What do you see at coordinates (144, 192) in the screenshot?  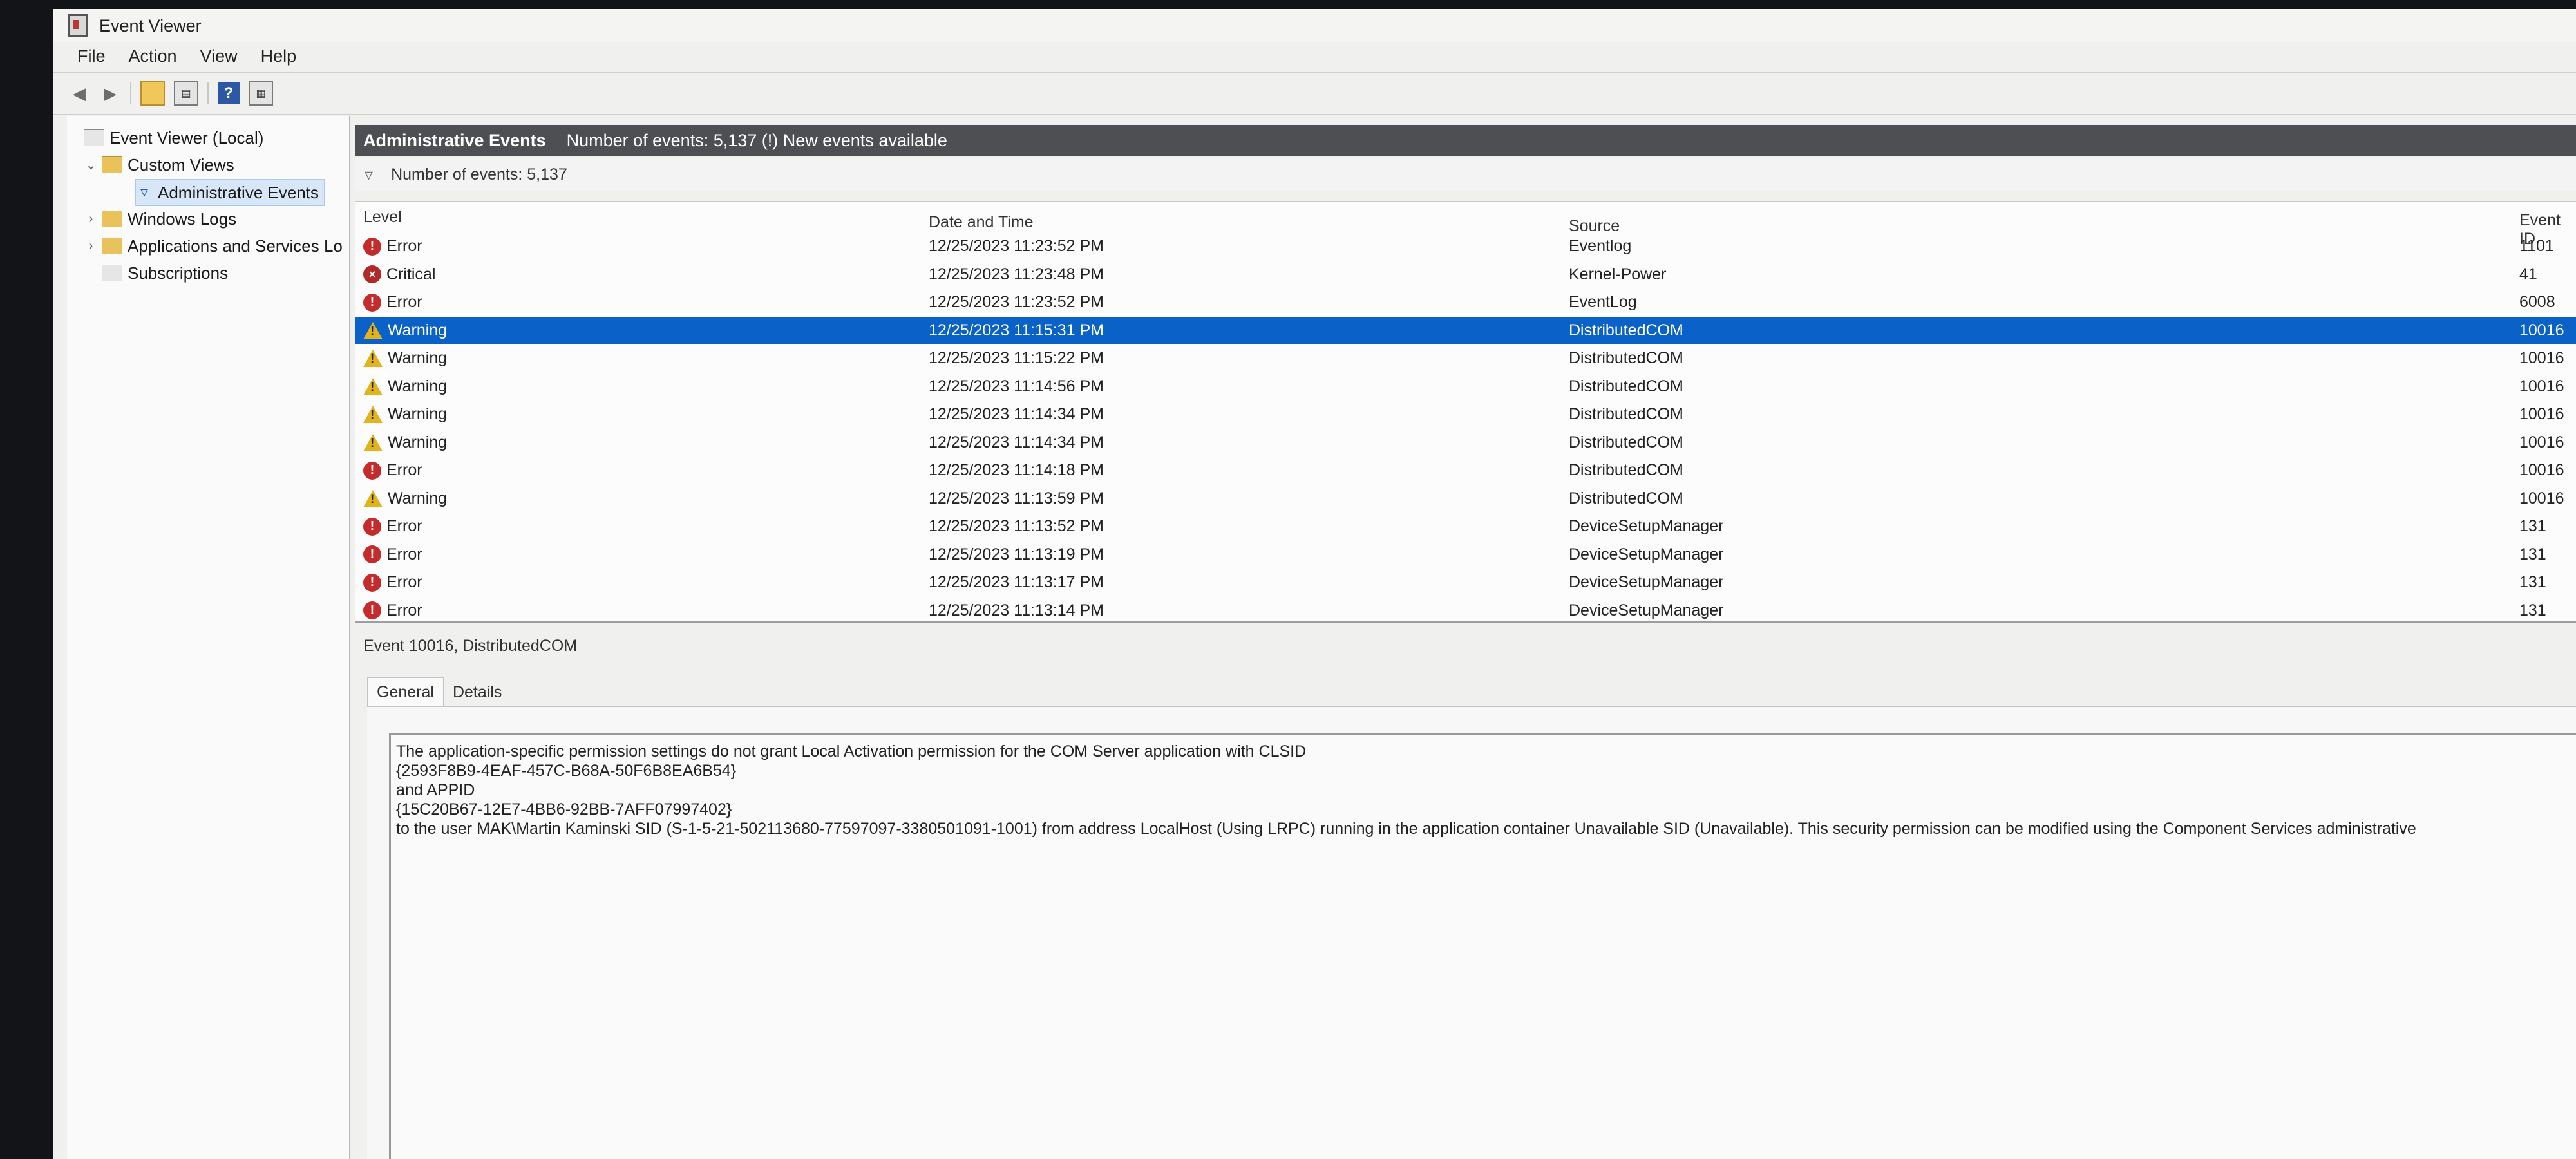 I see `filter-icon: ▿` at bounding box center [144, 192].